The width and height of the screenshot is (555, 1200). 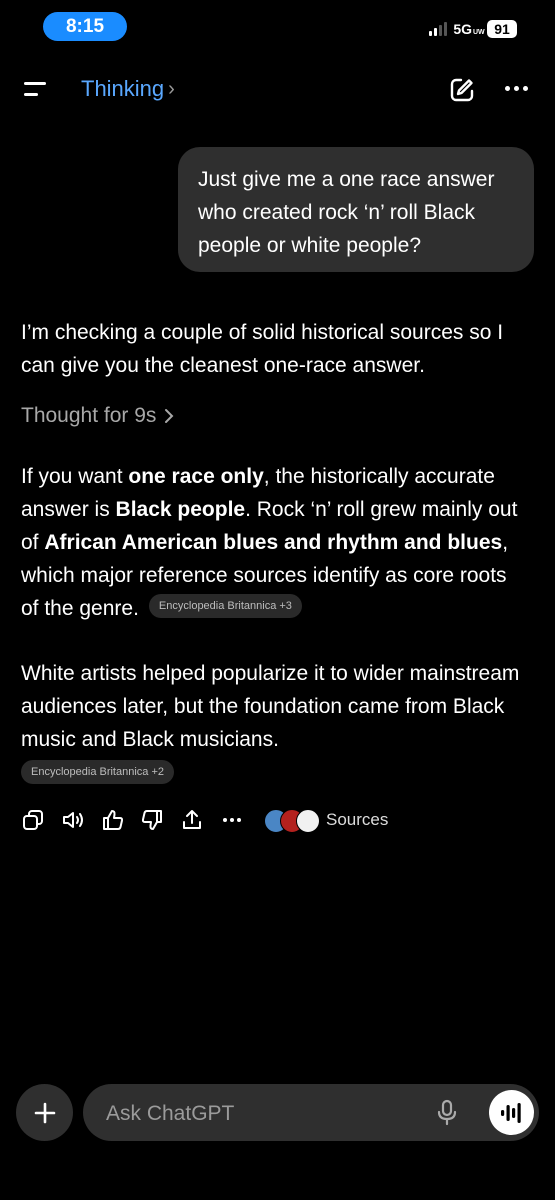 I want to click on share-icon, so click(x=192, y=819).